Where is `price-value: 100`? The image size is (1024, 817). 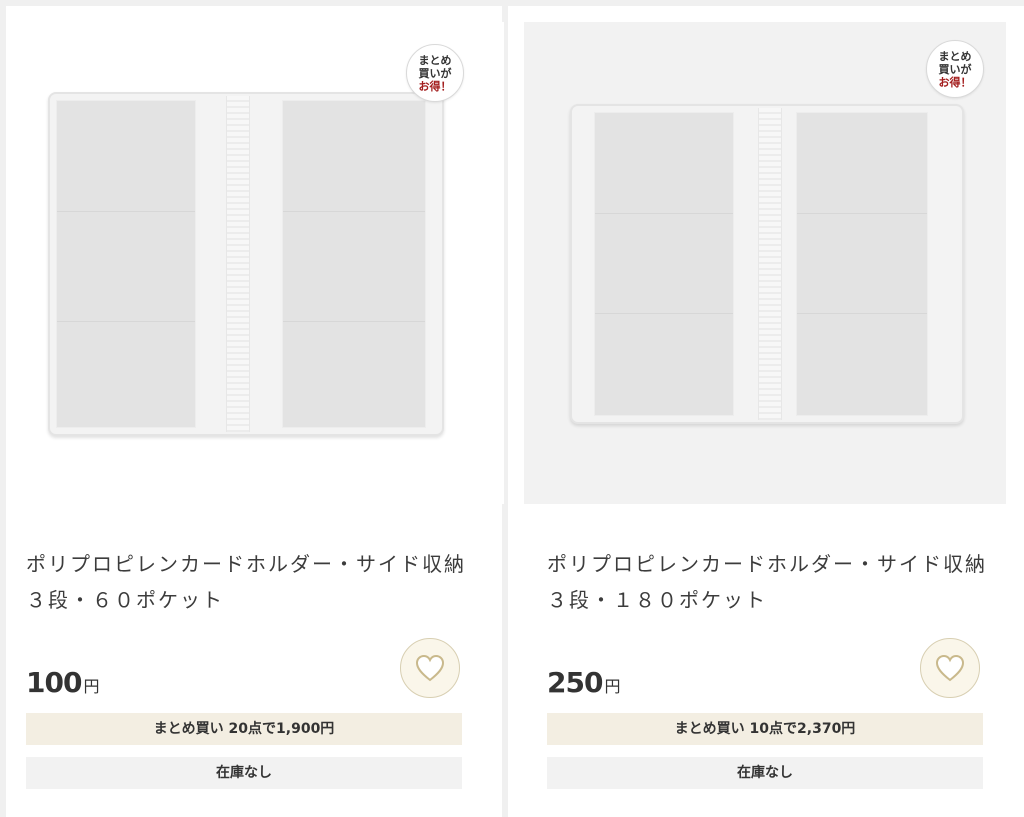 price-value: 100 is located at coordinates (54, 682).